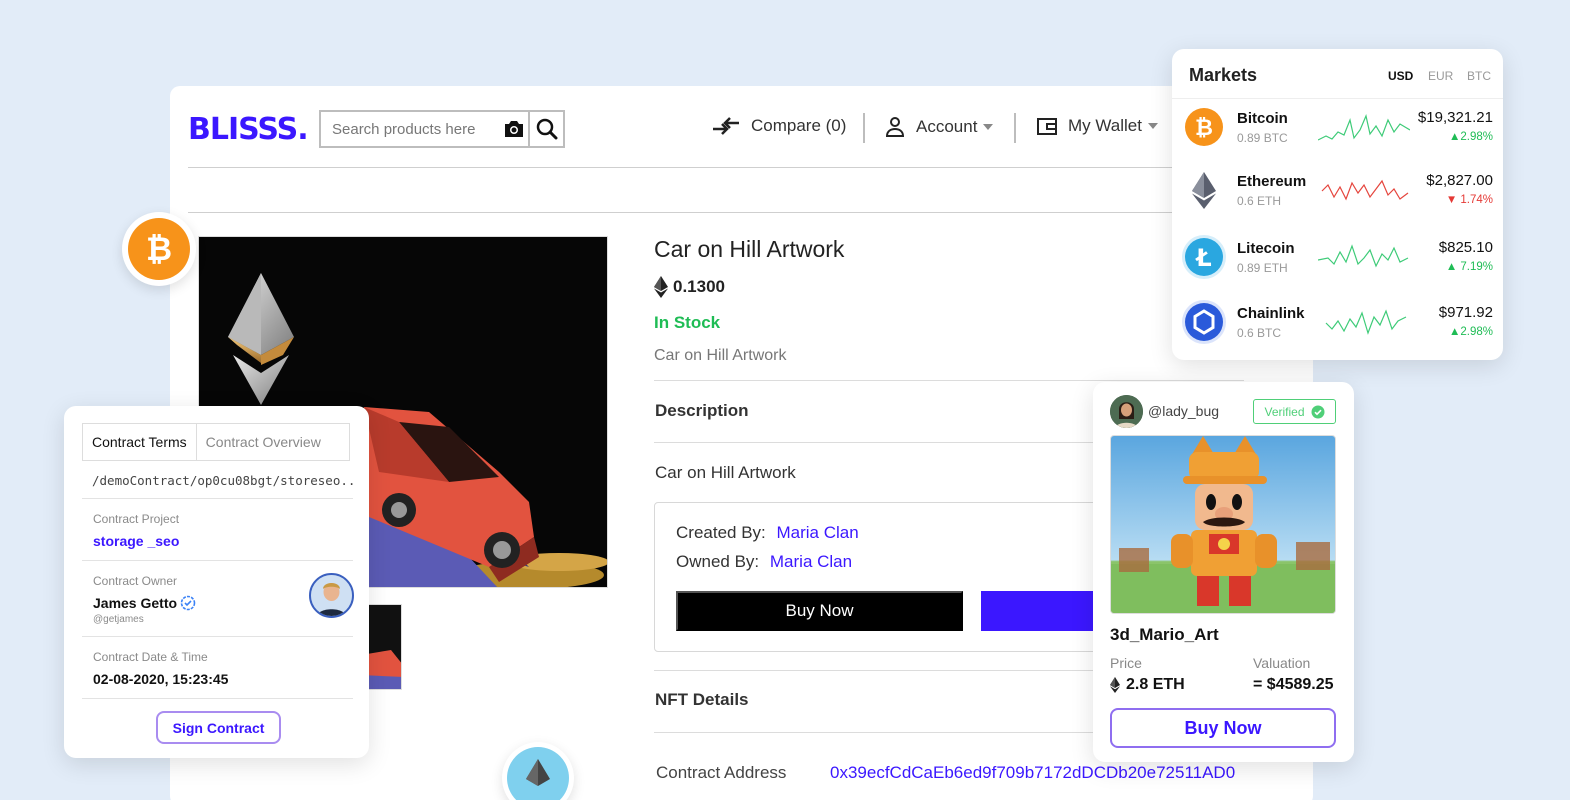  What do you see at coordinates (218, 727) in the screenshot?
I see `sign-contract-button: Sign Contract` at bounding box center [218, 727].